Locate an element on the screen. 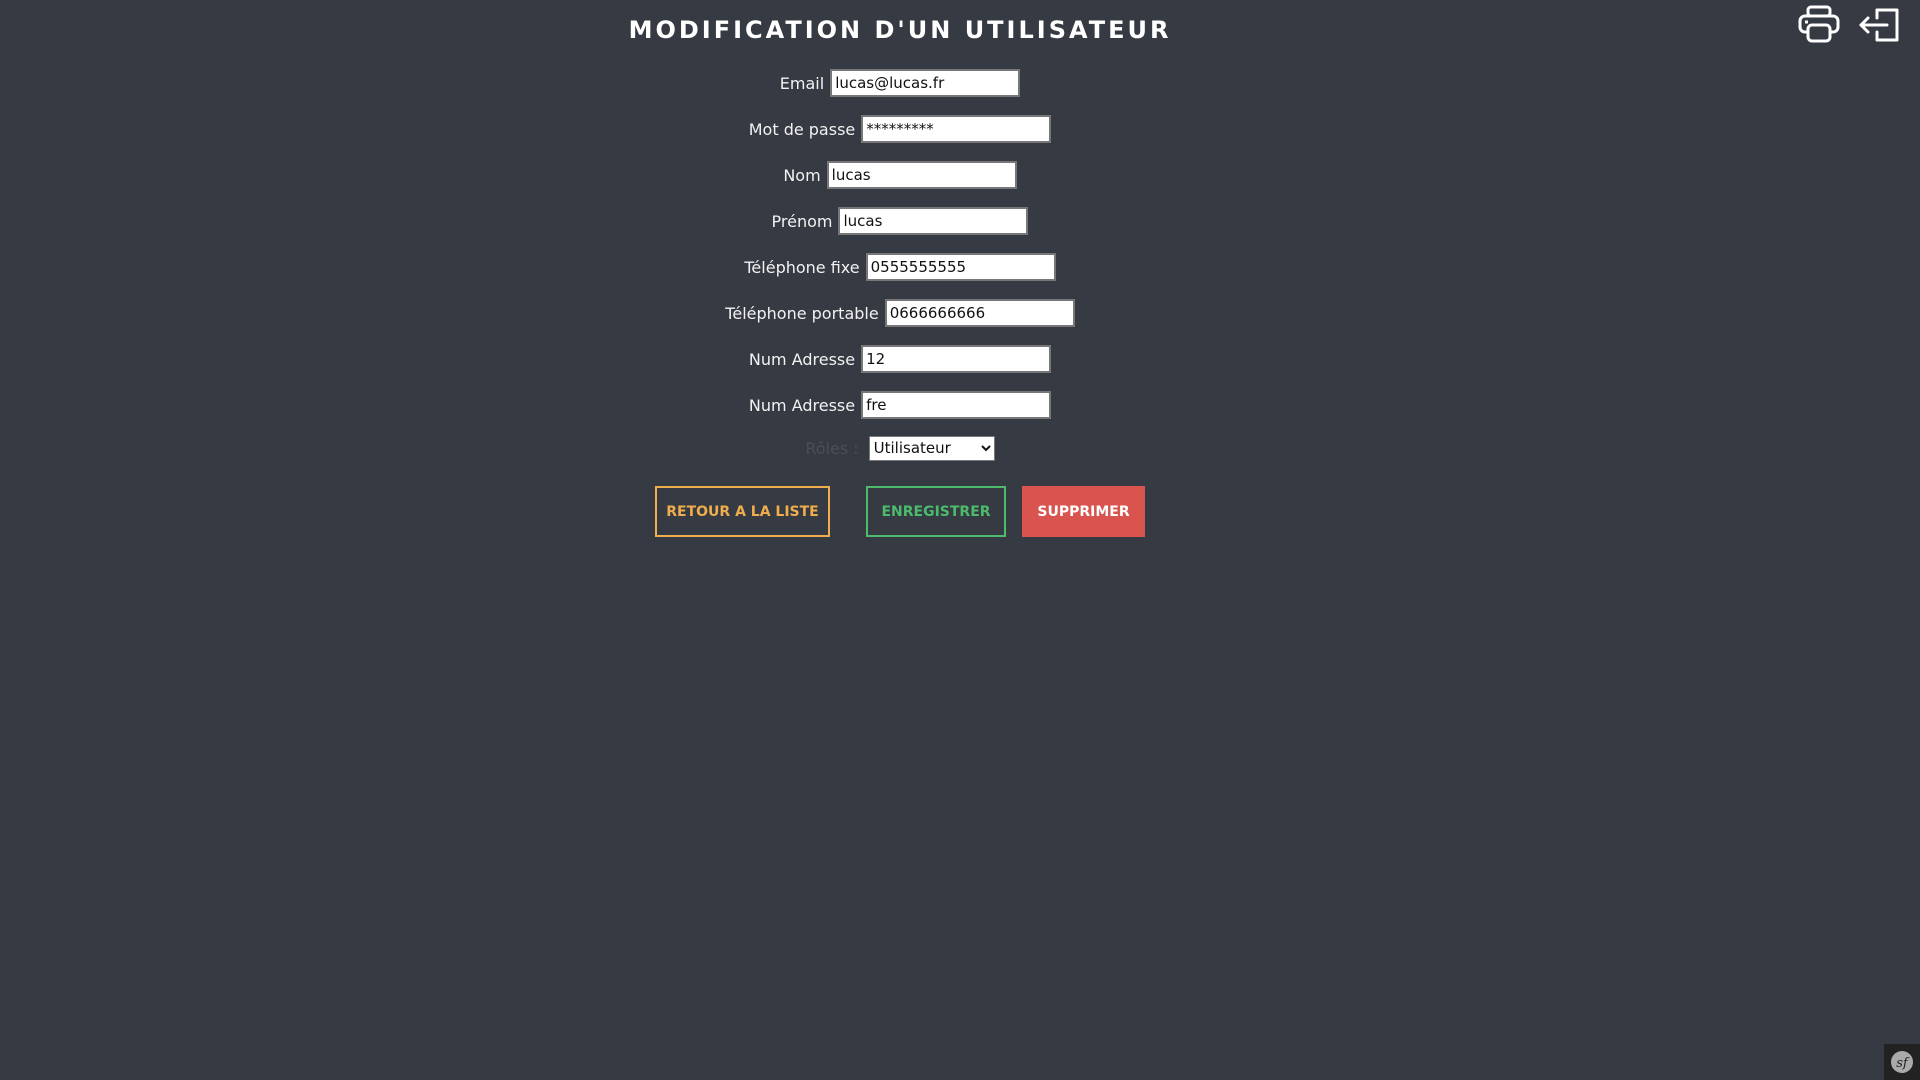 The height and width of the screenshot is (1080, 1920). save-button: ENREGISTRER is located at coordinates (936, 511).